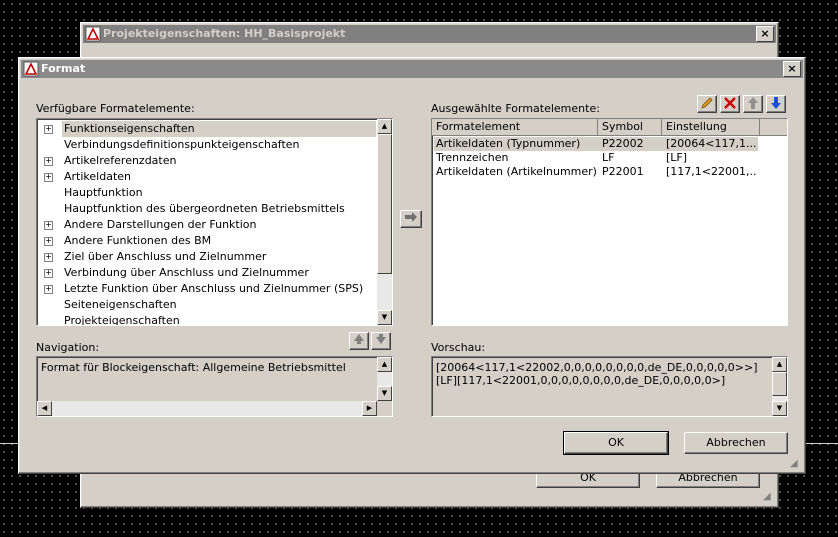 This screenshot has width=838, height=537. I want to click on nav-up-icon, so click(359, 339).